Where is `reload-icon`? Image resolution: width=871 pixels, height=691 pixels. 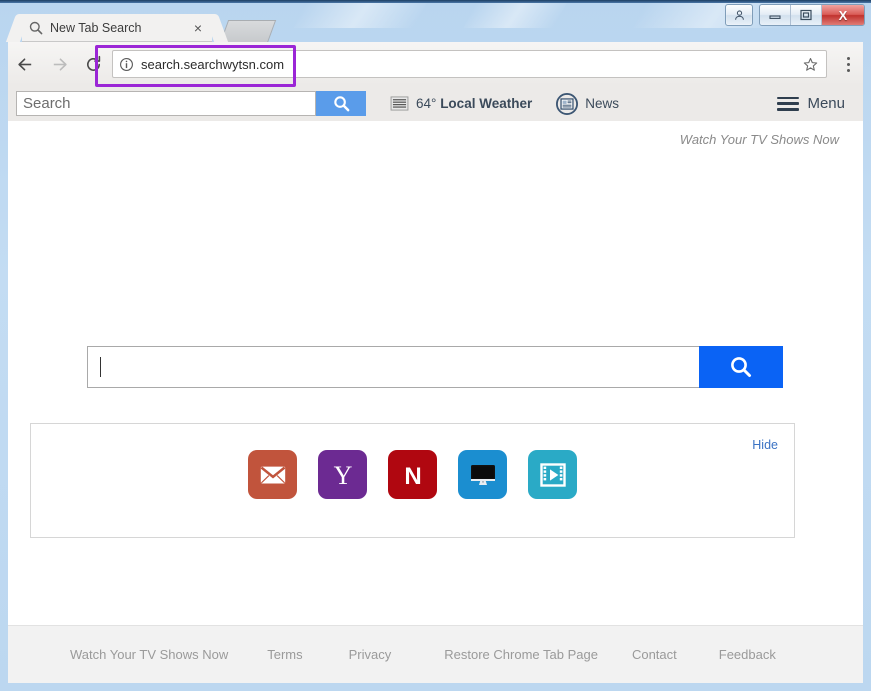
reload-icon is located at coordinates (93, 63).